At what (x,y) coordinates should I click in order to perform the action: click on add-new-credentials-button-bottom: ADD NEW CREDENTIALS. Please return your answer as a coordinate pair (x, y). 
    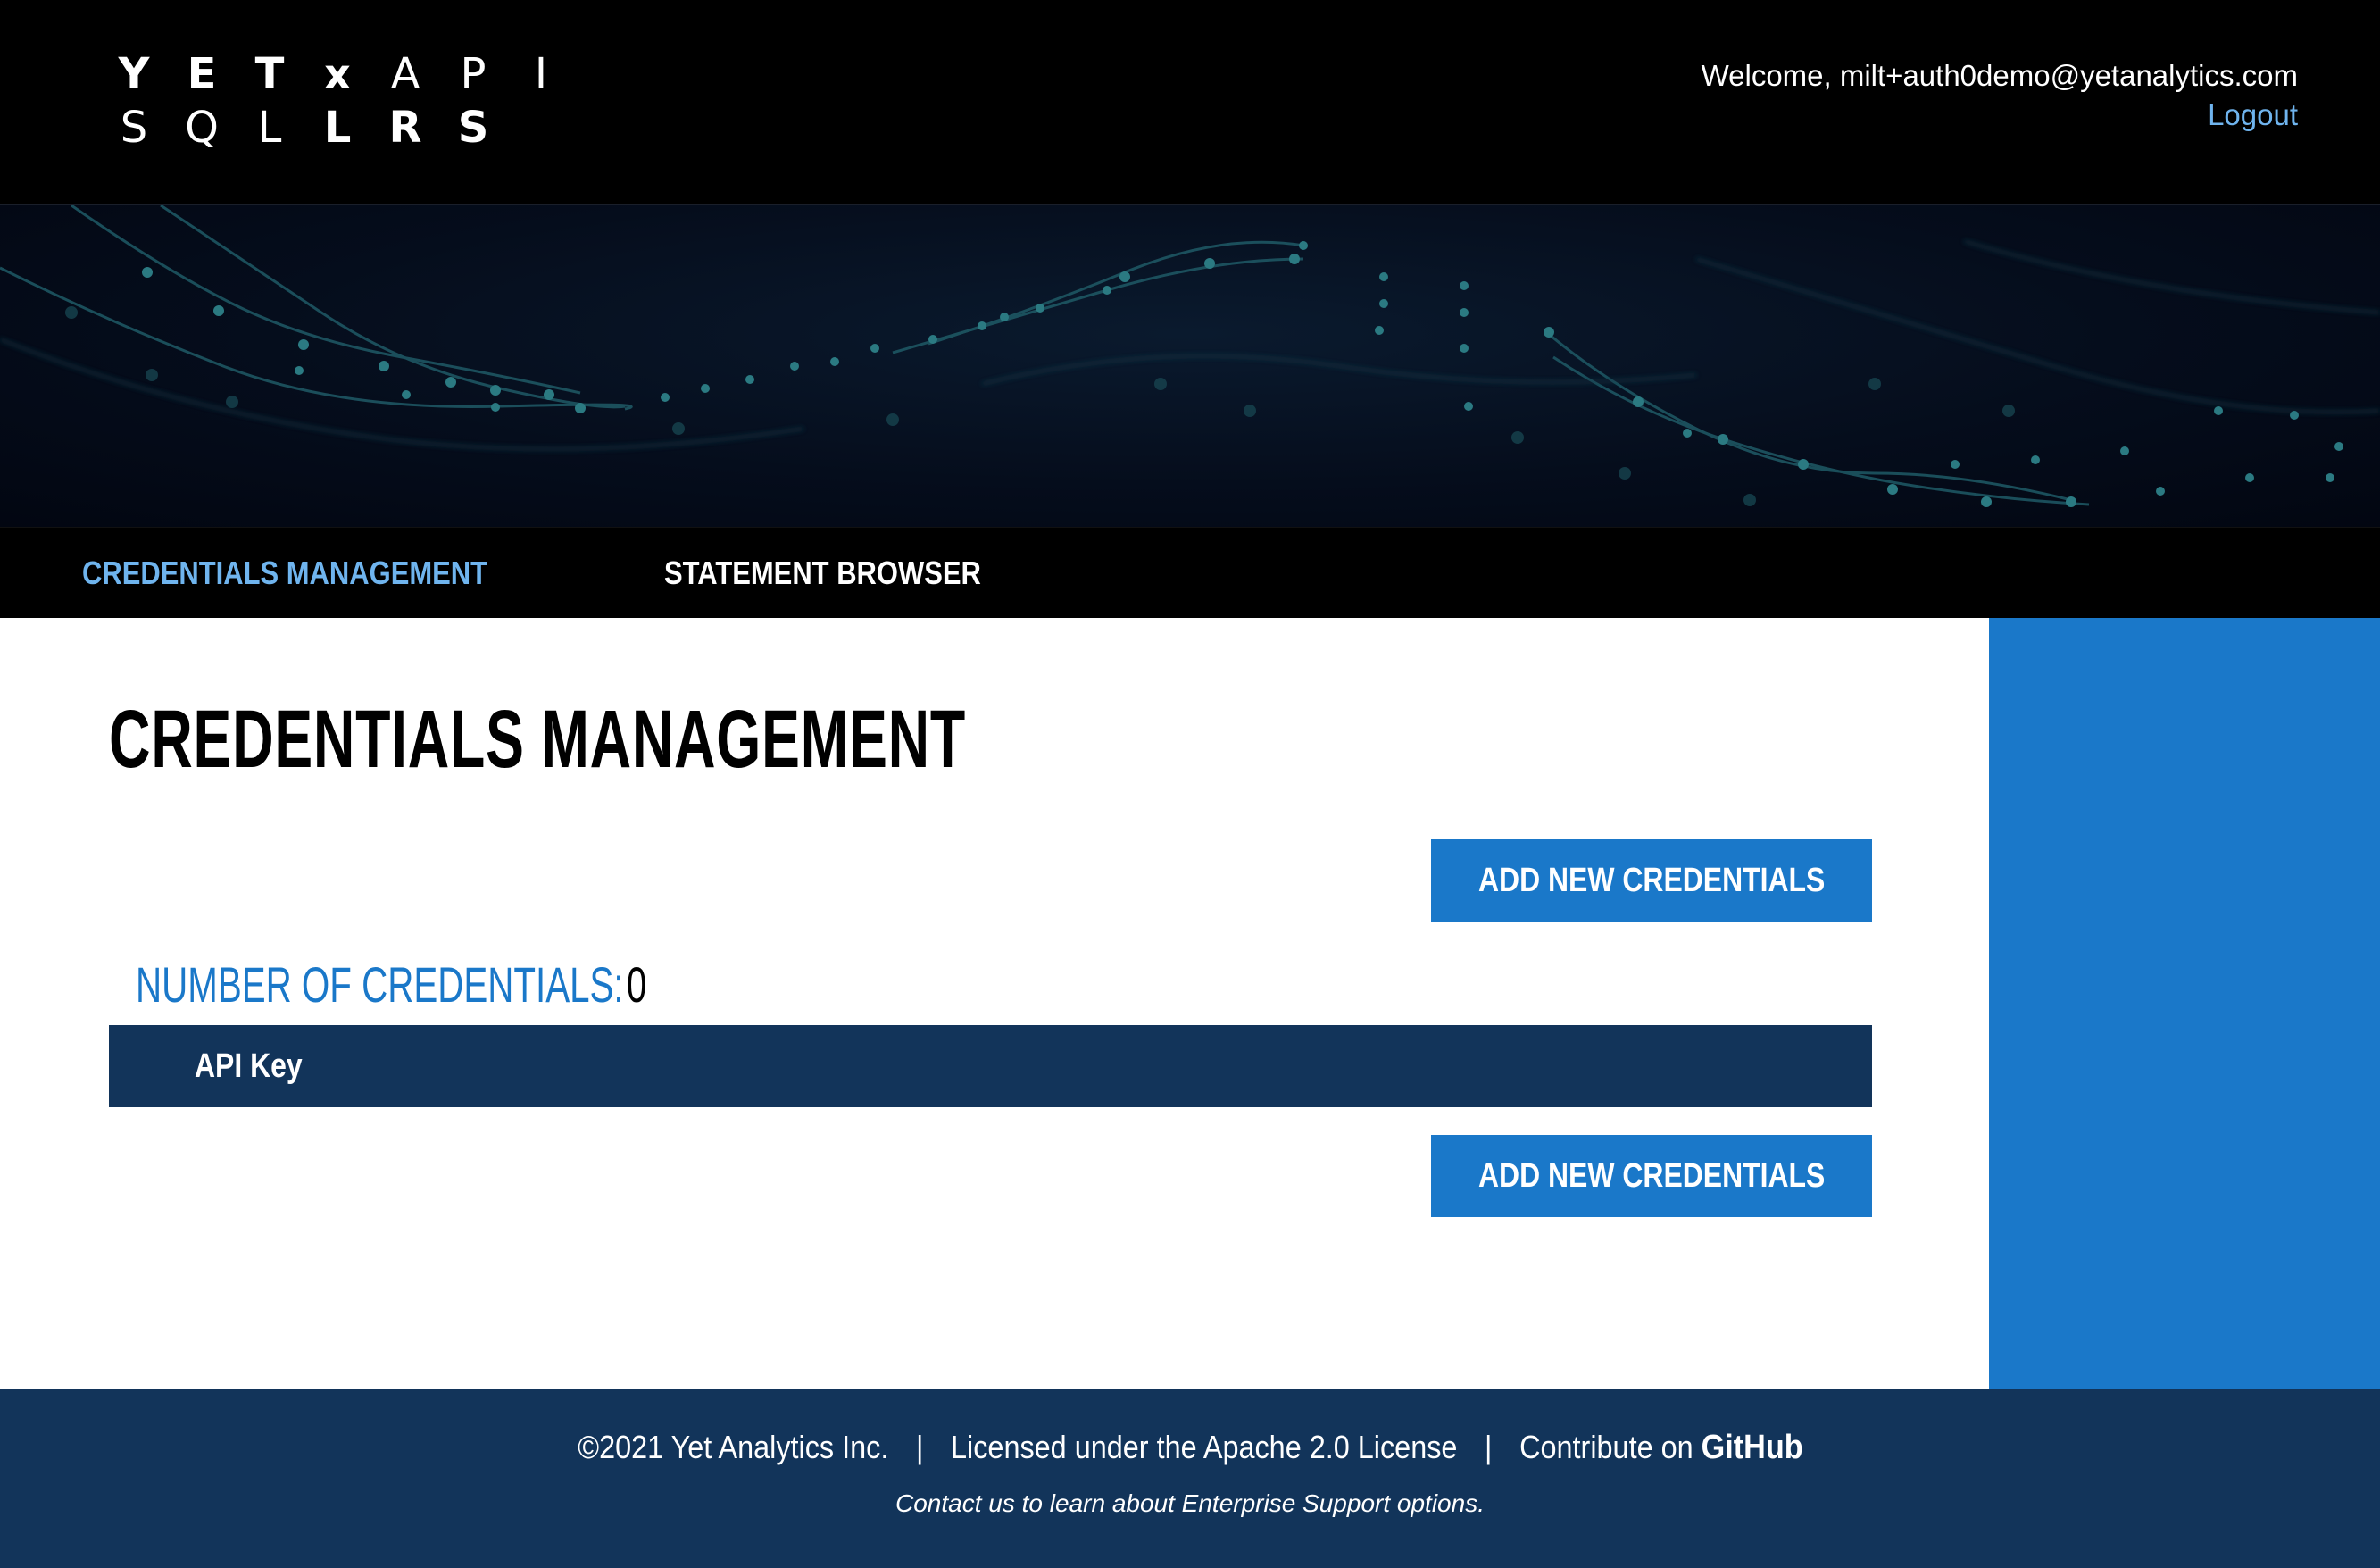
    Looking at the image, I should click on (1651, 1176).